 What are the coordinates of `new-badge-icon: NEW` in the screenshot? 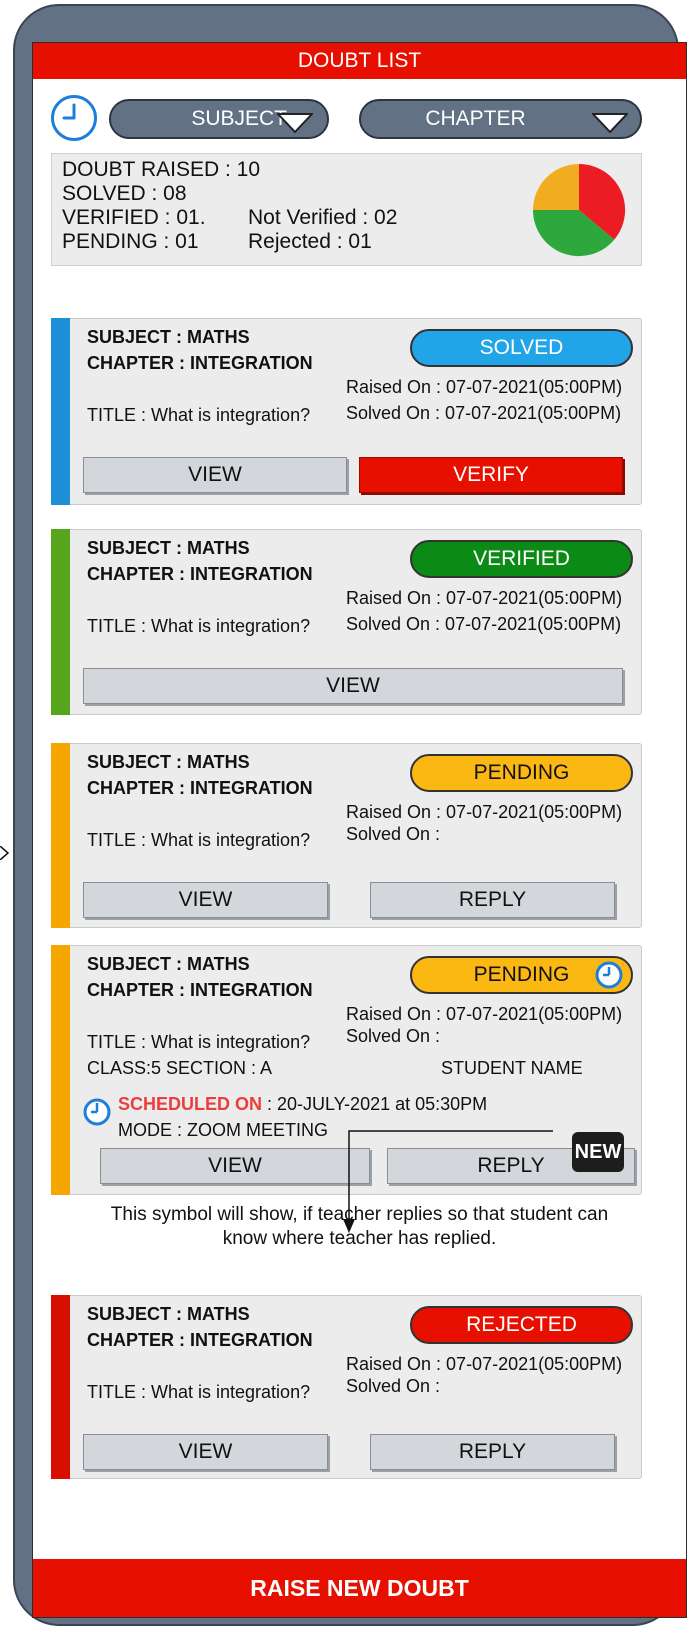 It's located at (598, 1152).